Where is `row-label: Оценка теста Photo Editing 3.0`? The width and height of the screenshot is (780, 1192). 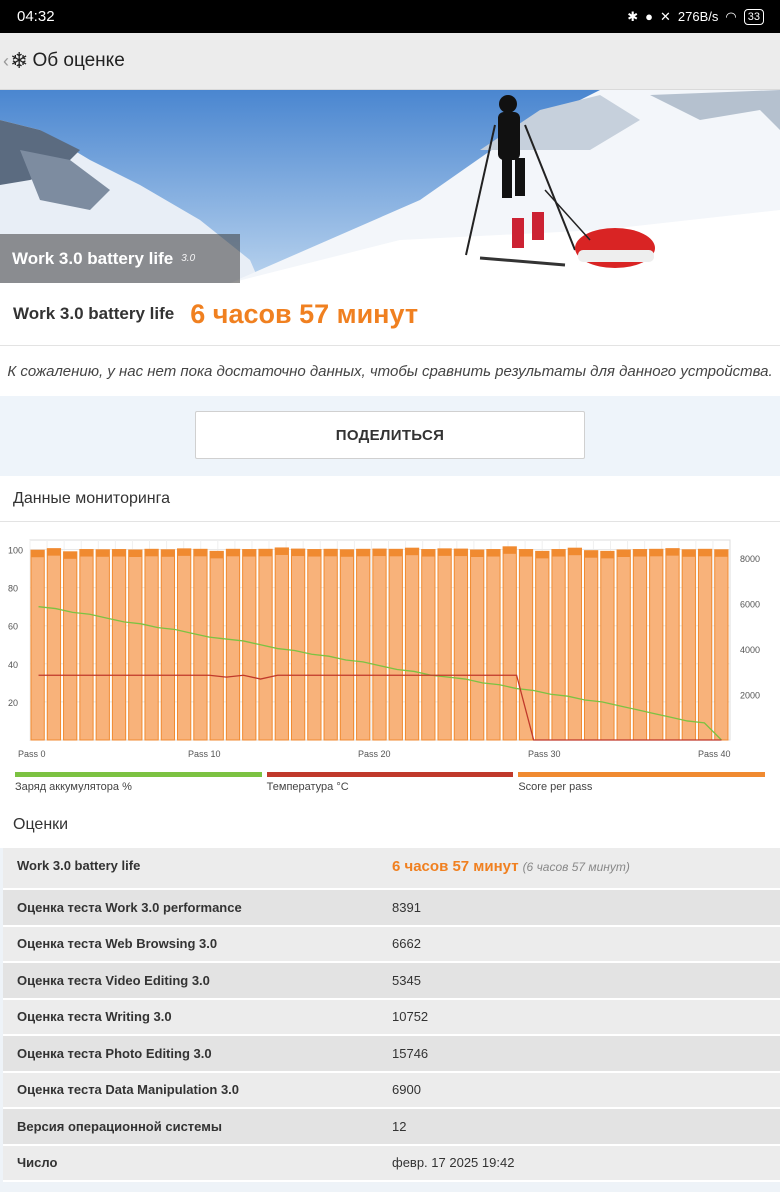 row-label: Оценка теста Photo Editing 3.0 is located at coordinates (114, 1053).